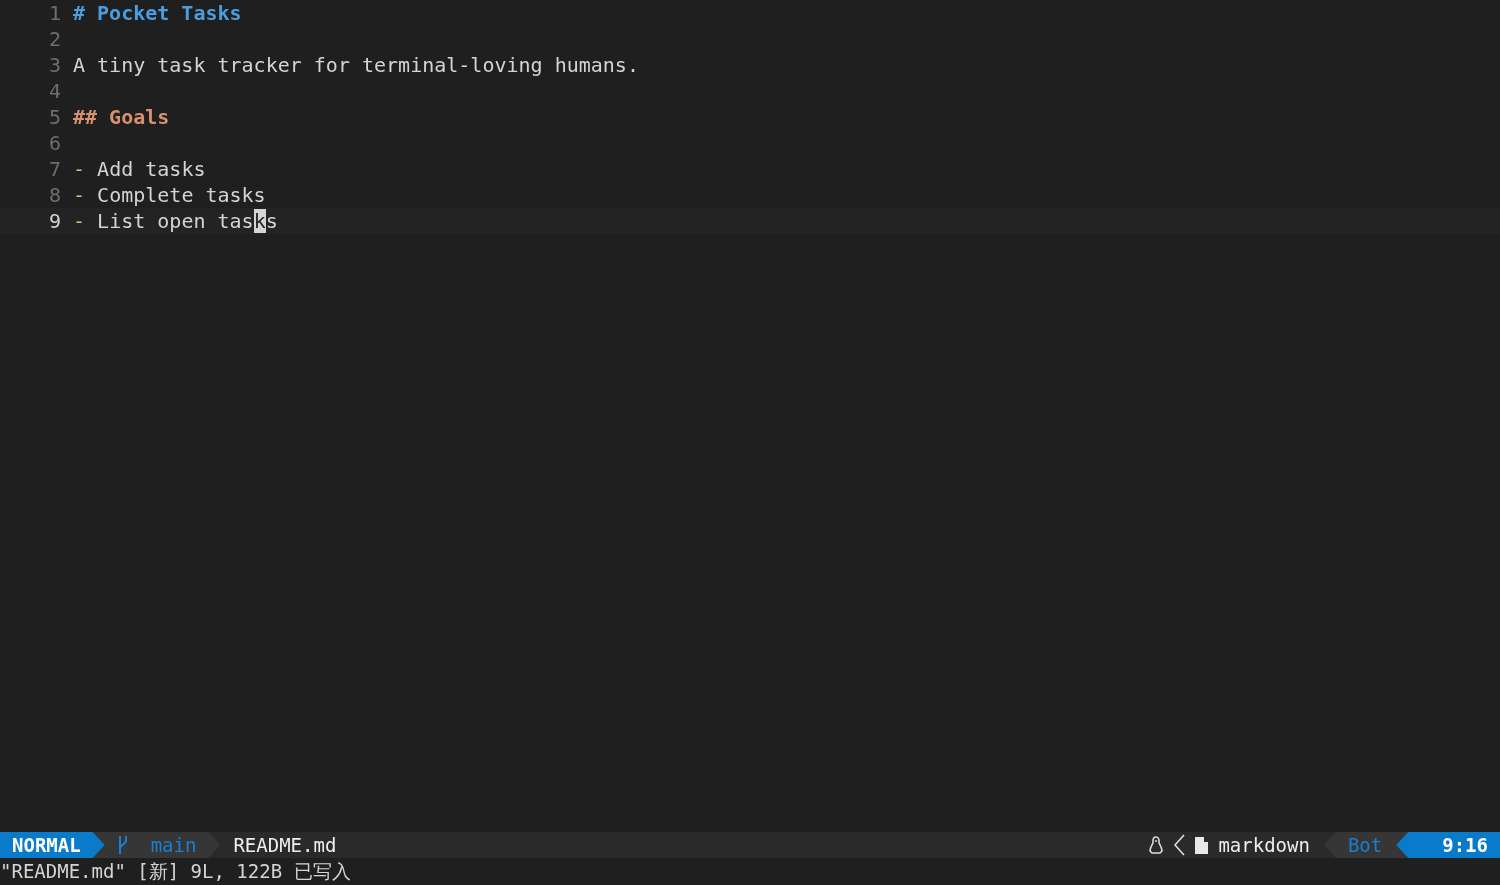  Describe the element at coordinates (121, 117) in the screenshot. I see `heading-text: ## Goals` at that location.